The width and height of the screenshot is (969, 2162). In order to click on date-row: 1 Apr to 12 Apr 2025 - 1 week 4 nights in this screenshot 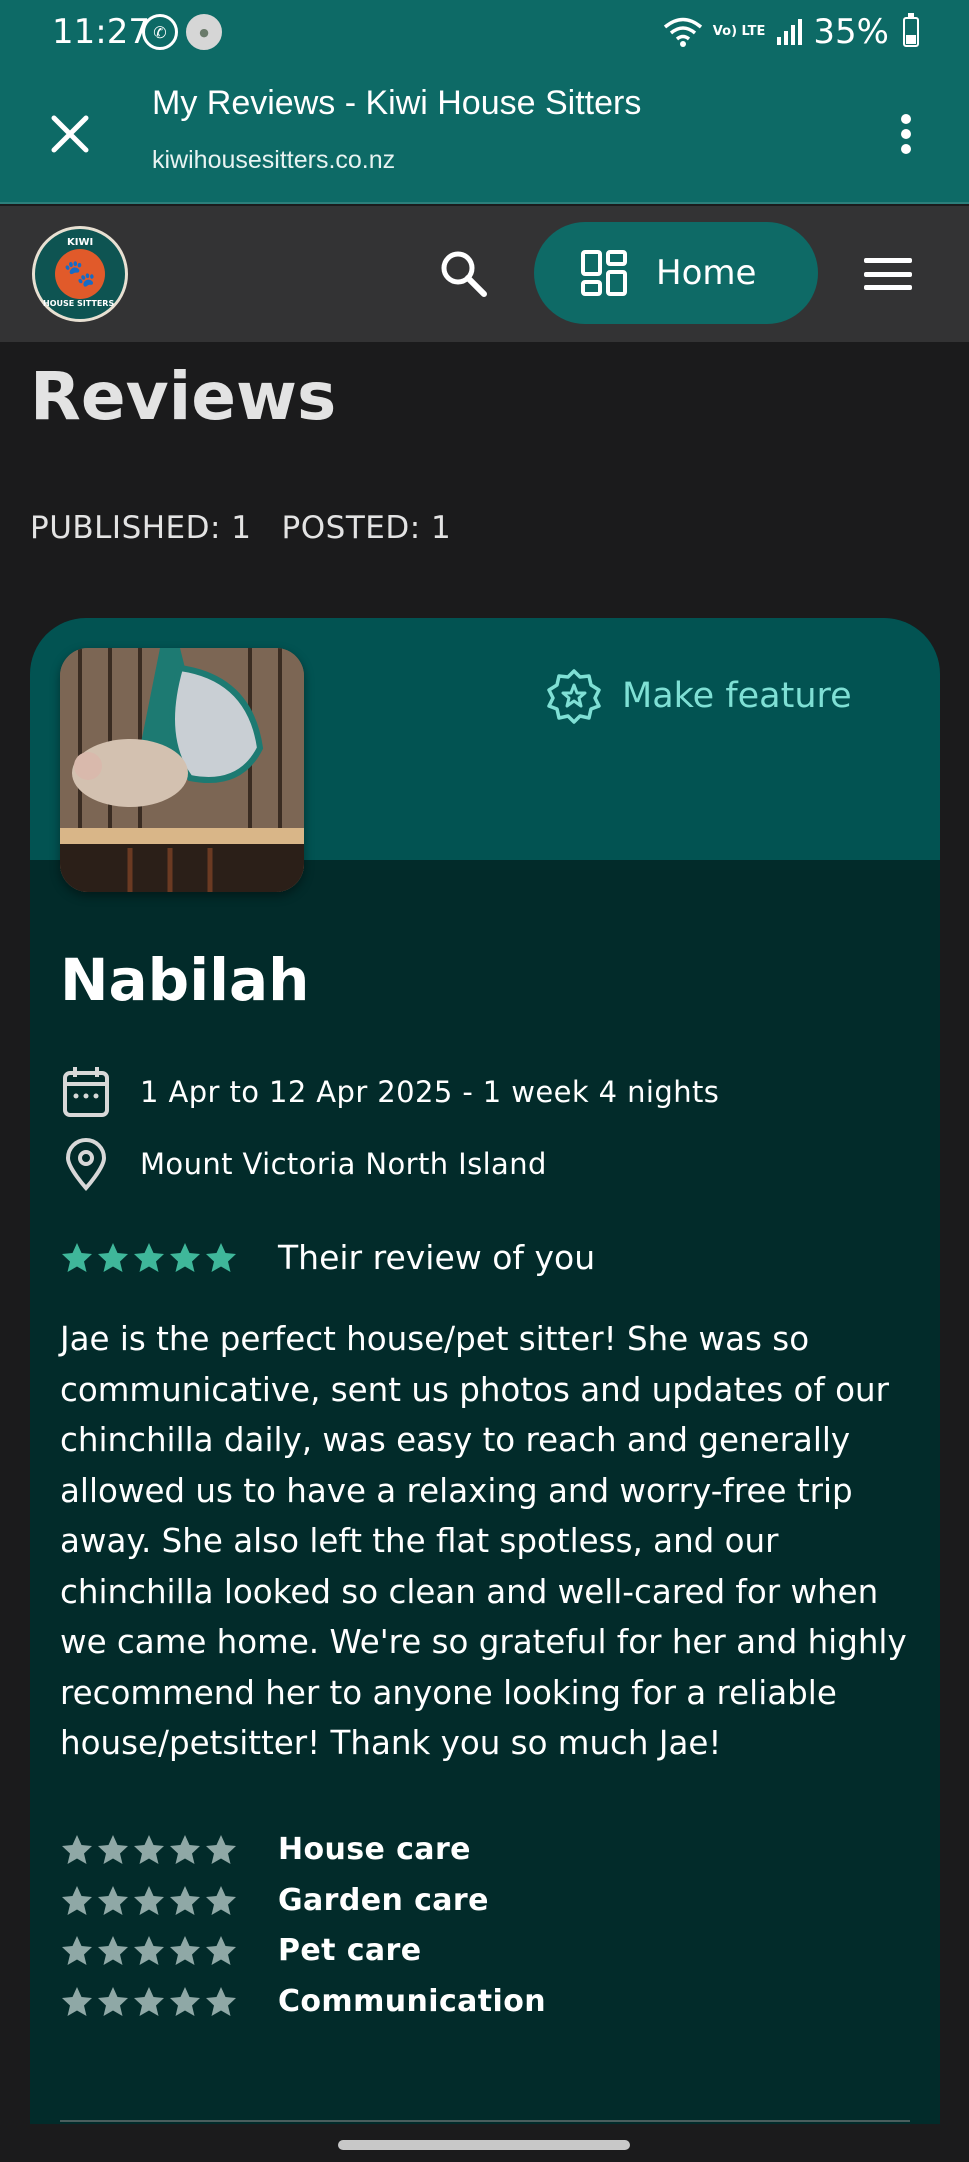, I will do `click(389, 1092)`.